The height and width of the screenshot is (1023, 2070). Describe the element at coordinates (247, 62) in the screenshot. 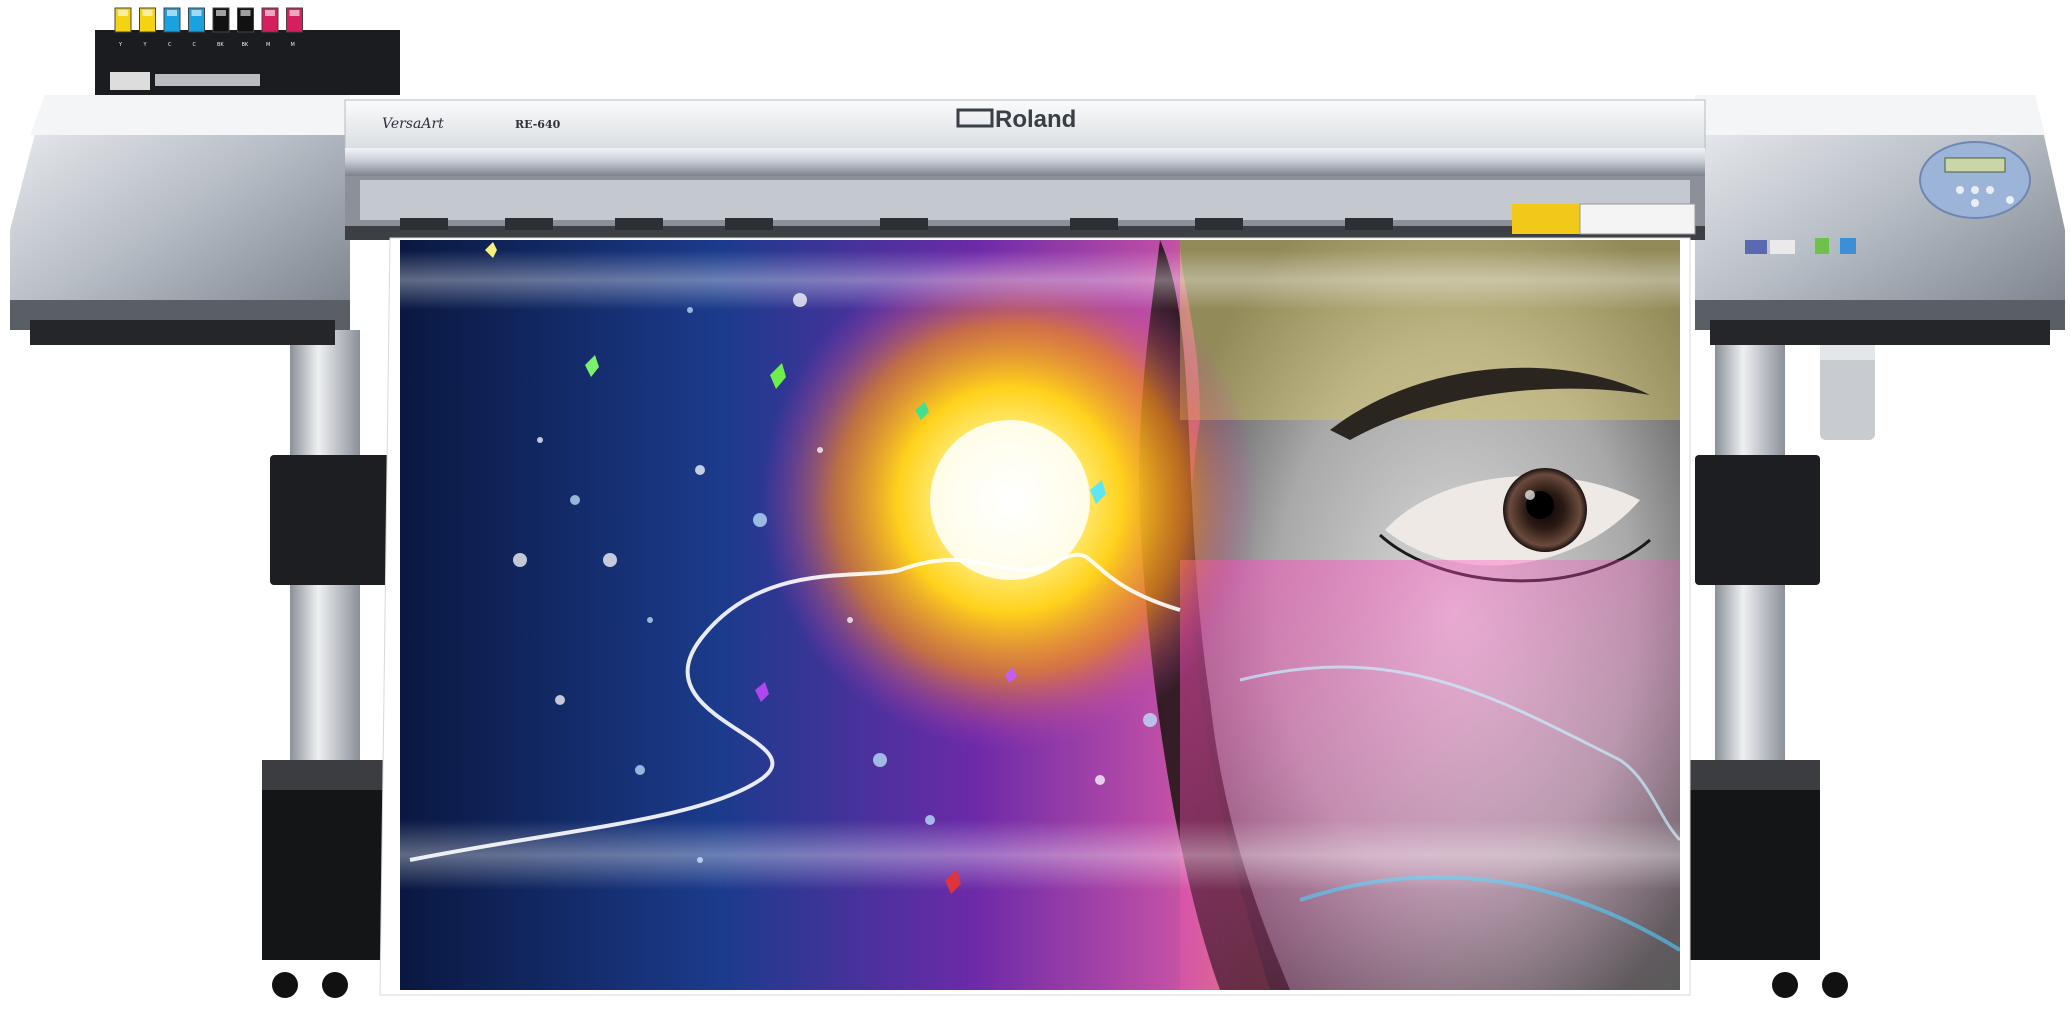

I see `ink-holder` at that location.